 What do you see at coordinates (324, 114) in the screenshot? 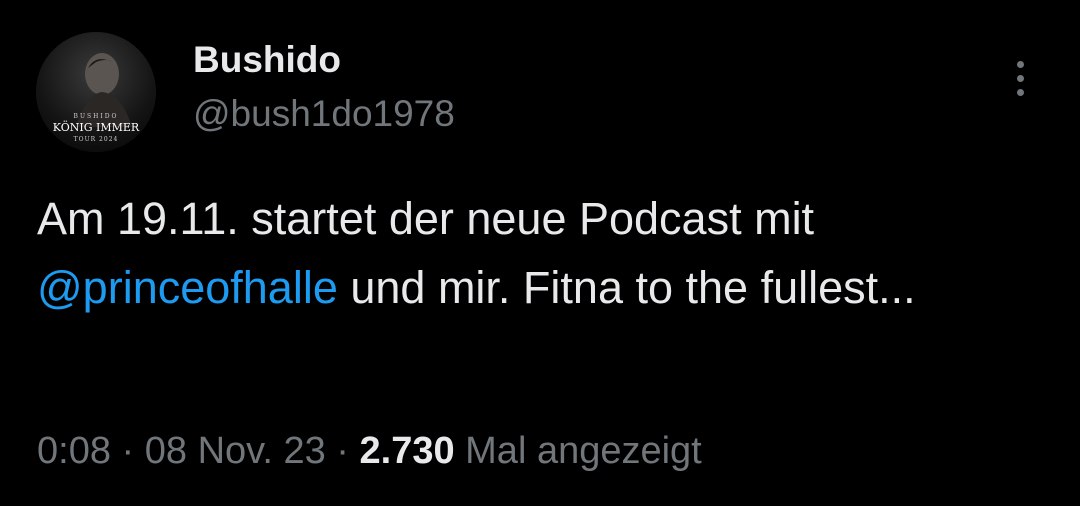
I see `author-handle: @bush1do1978` at bounding box center [324, 114].